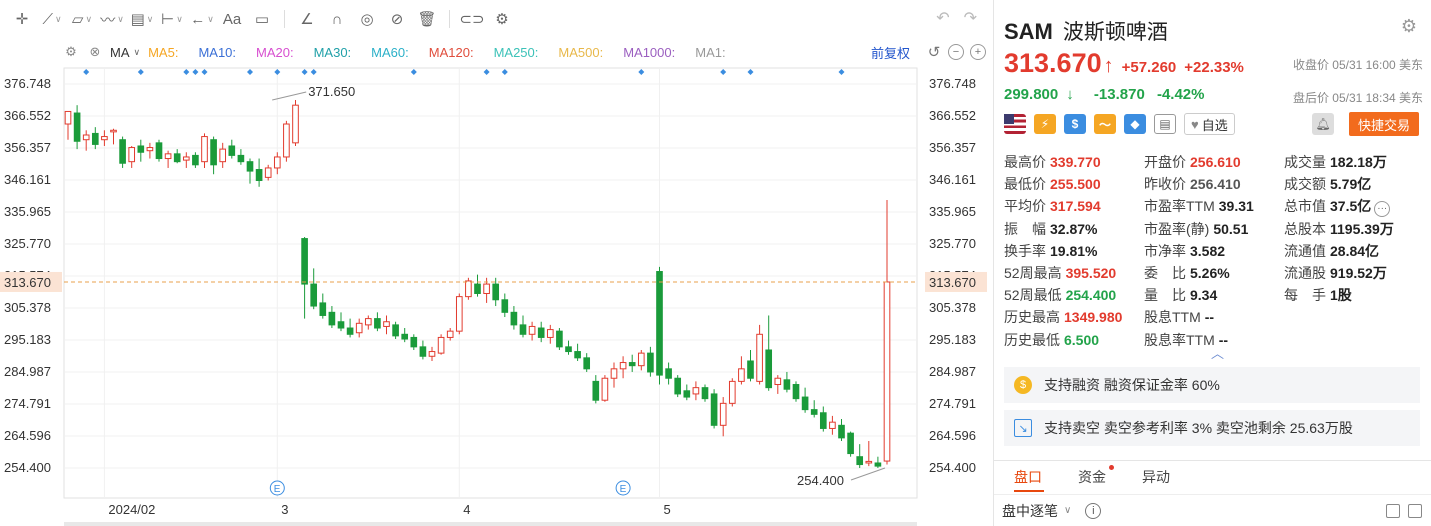  What do you see at coordinates (942, 18) in the screenshot?
I see `undo-icon: ↶` at bounding box center [942, 18].